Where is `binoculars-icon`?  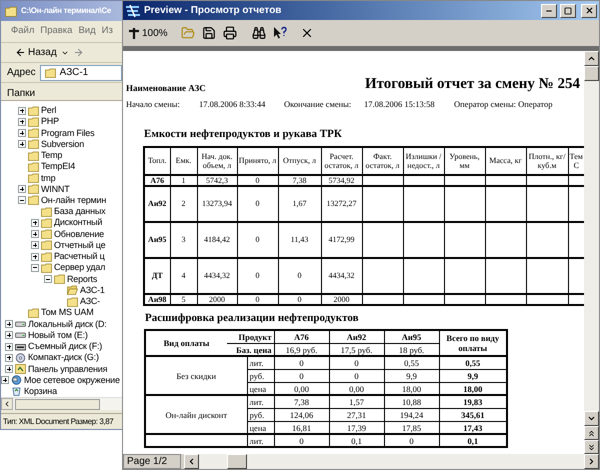 binoculars-icon is located at coordinates (259, 33).